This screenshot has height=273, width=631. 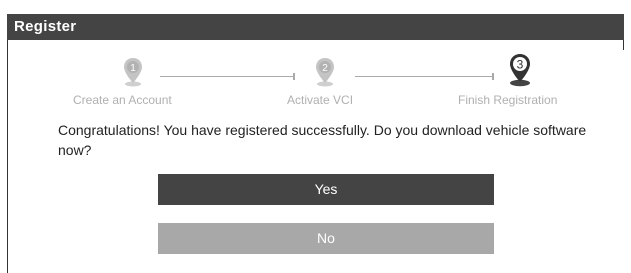 I want to click on dialog-right-border, so click(x=623, y=45).